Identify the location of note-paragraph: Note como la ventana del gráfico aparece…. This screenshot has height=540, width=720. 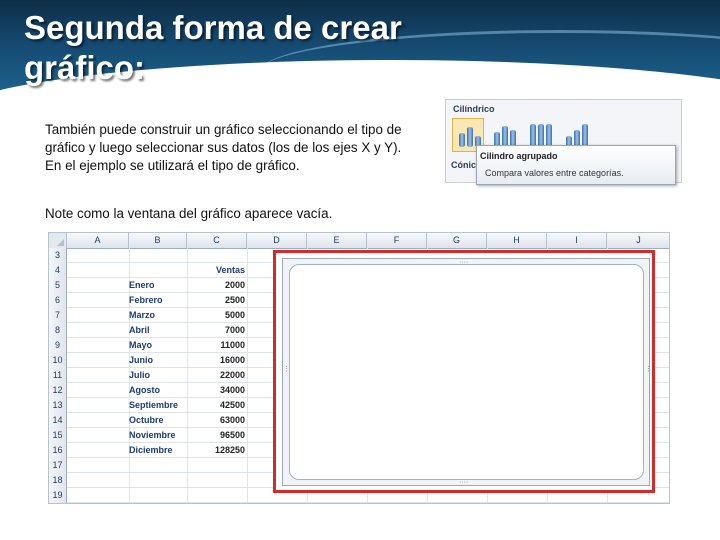
(189, 213).